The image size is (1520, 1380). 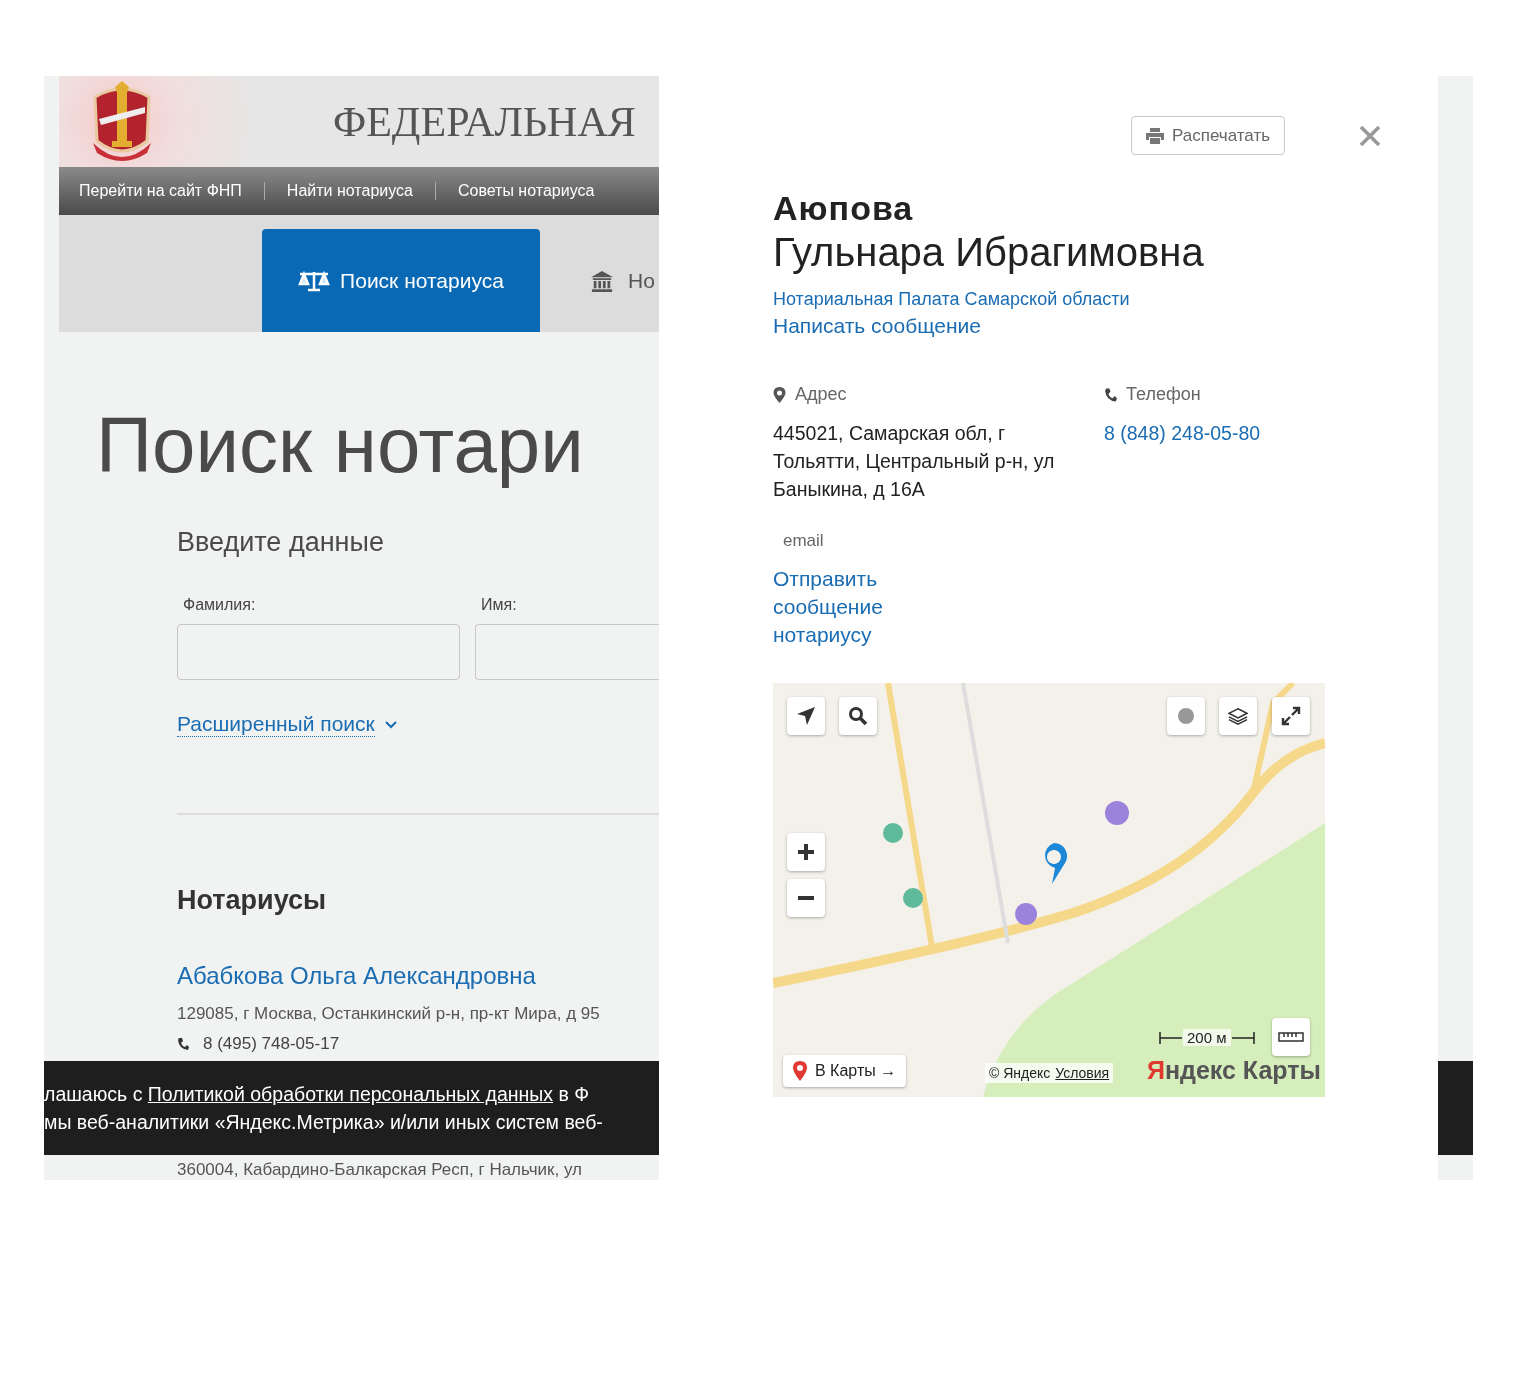 I want to click on notary-name-link: Абабкова Ольга Александровна, so click(x=418, y=976).